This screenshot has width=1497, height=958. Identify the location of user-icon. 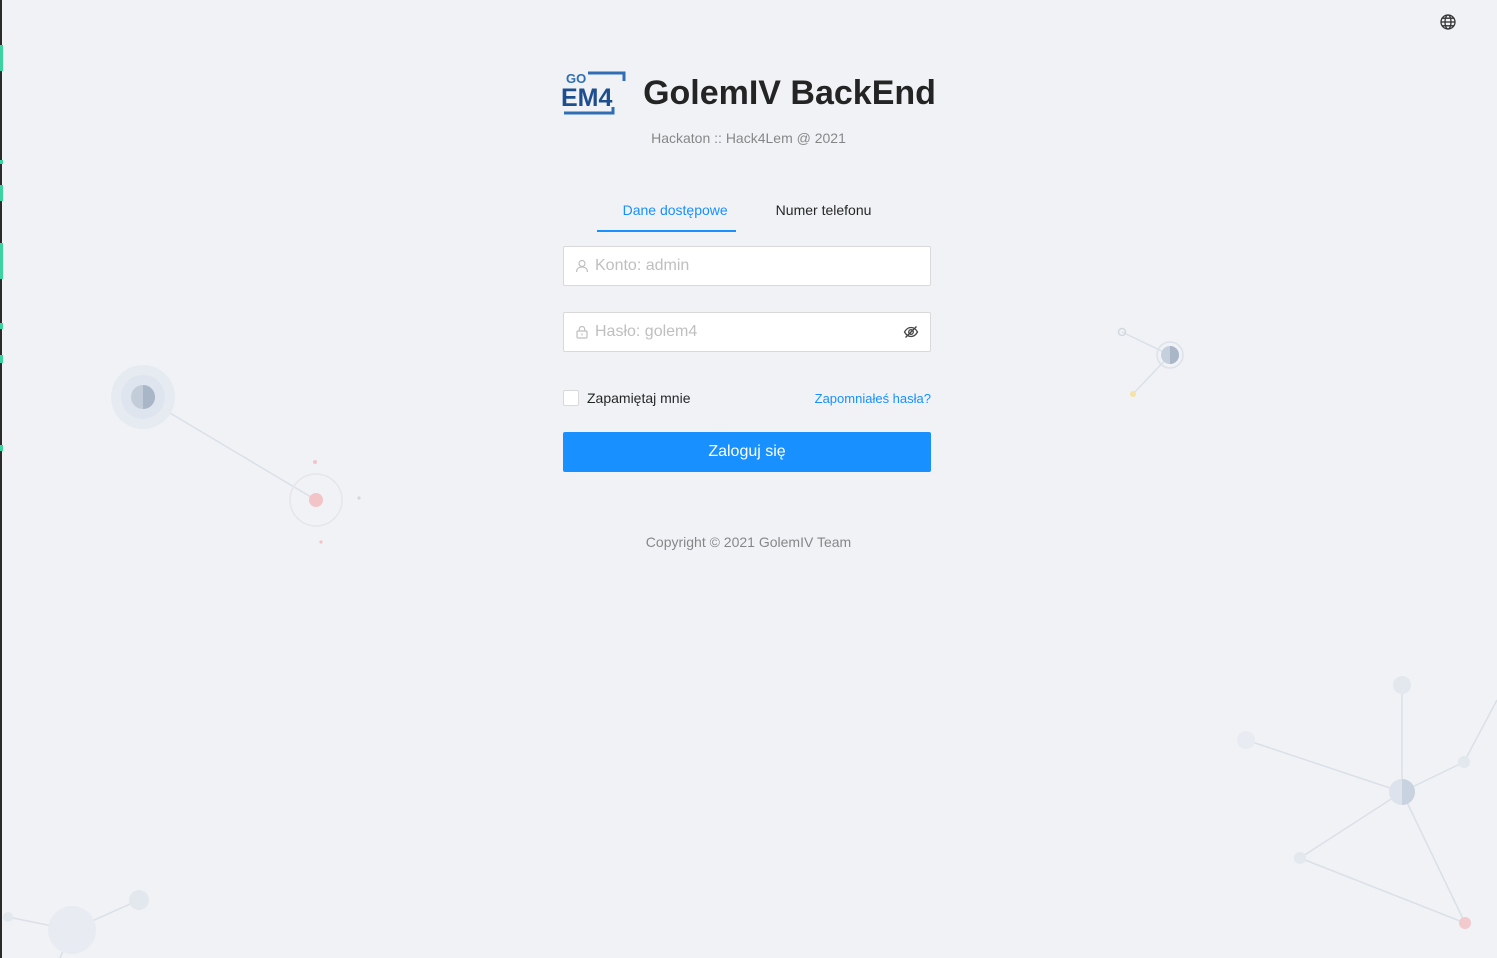
(582, 266).